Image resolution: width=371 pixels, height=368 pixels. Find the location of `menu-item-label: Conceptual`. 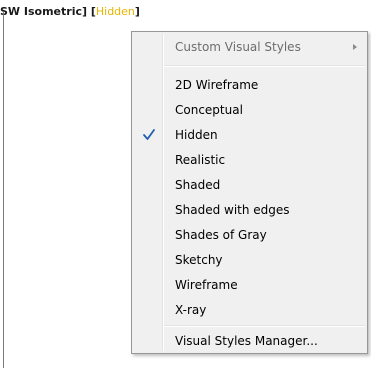

menu-item-label: Conceptual is located at coordinates (209, 110).